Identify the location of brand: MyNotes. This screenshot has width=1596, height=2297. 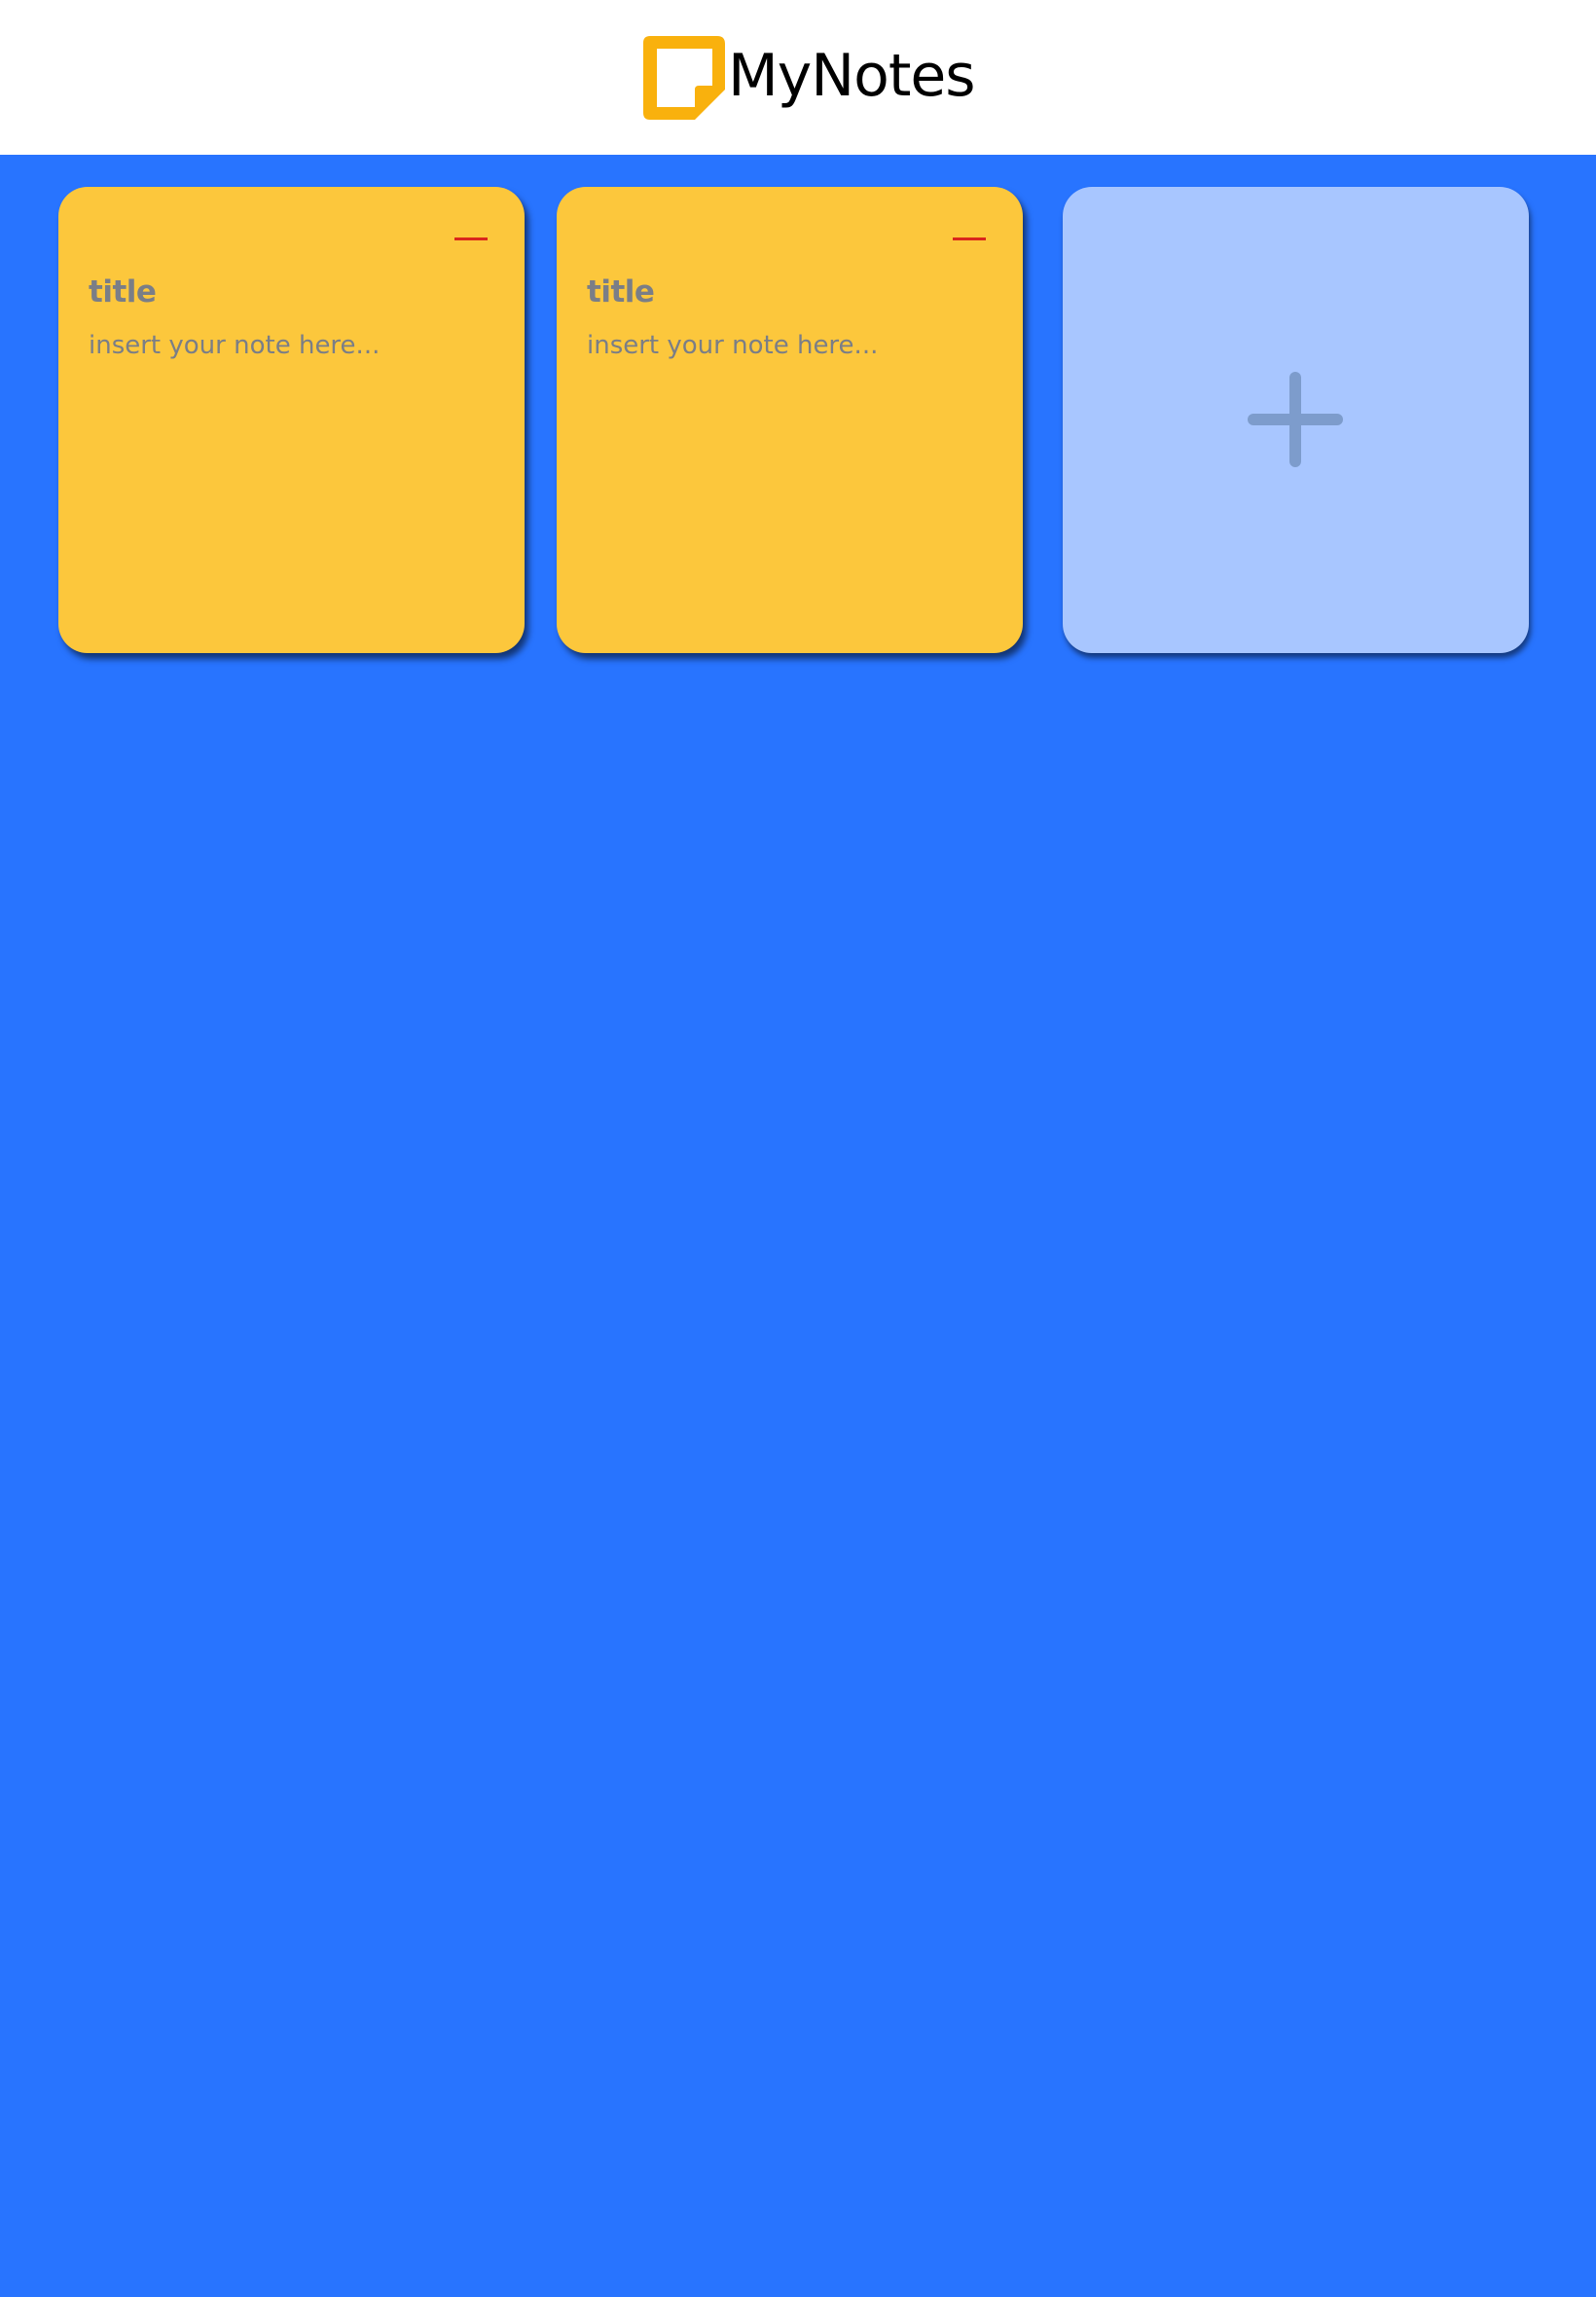
(808, 78).